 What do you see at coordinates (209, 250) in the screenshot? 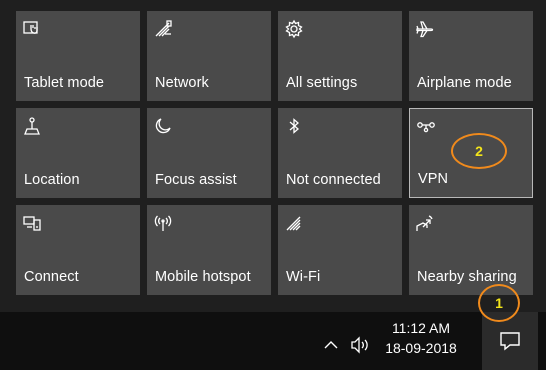
I see `tile-mobile-hotspot: Mobile hotspot` at bounding box center [209, 250].